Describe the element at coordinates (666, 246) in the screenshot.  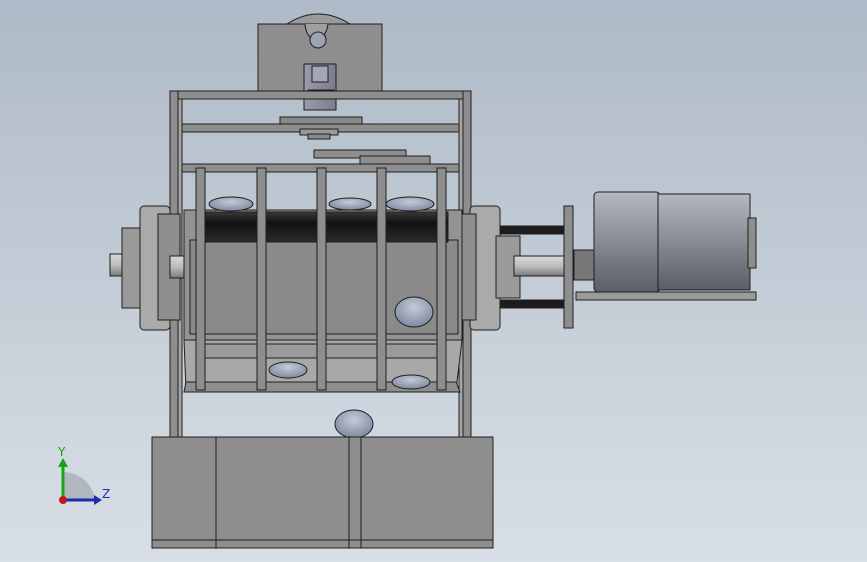
I see `drive-motor` at that location.